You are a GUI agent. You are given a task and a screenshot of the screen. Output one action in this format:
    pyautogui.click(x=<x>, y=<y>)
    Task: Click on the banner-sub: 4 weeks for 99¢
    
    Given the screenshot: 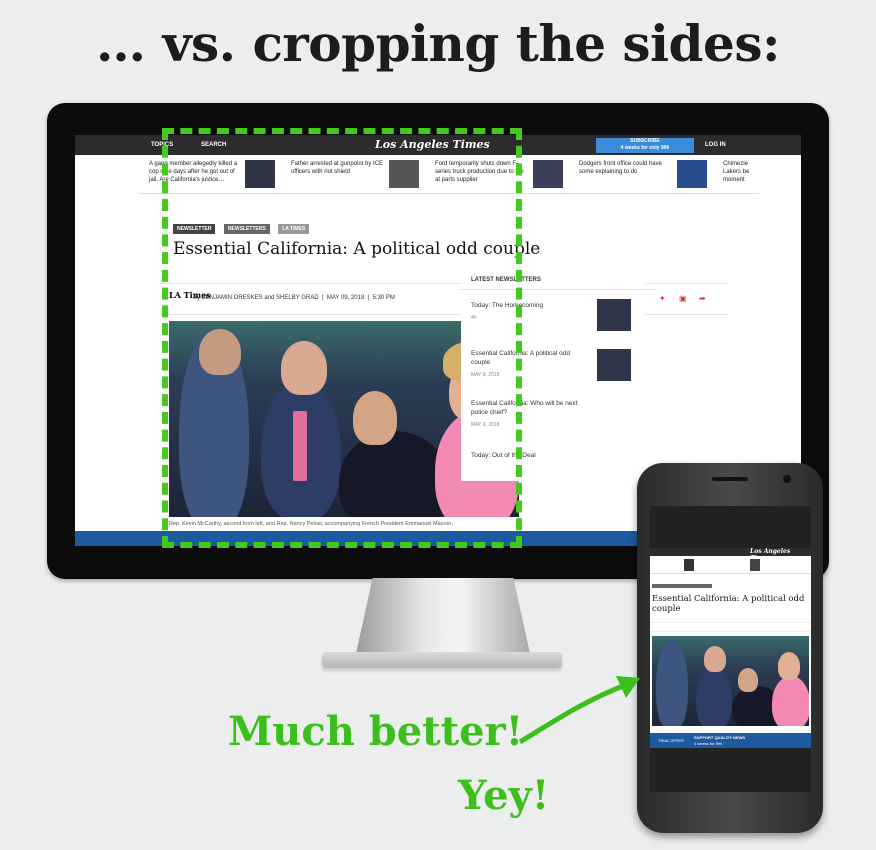 What is the action you would take?
    pyautogui.click(x=708, y=743)
    